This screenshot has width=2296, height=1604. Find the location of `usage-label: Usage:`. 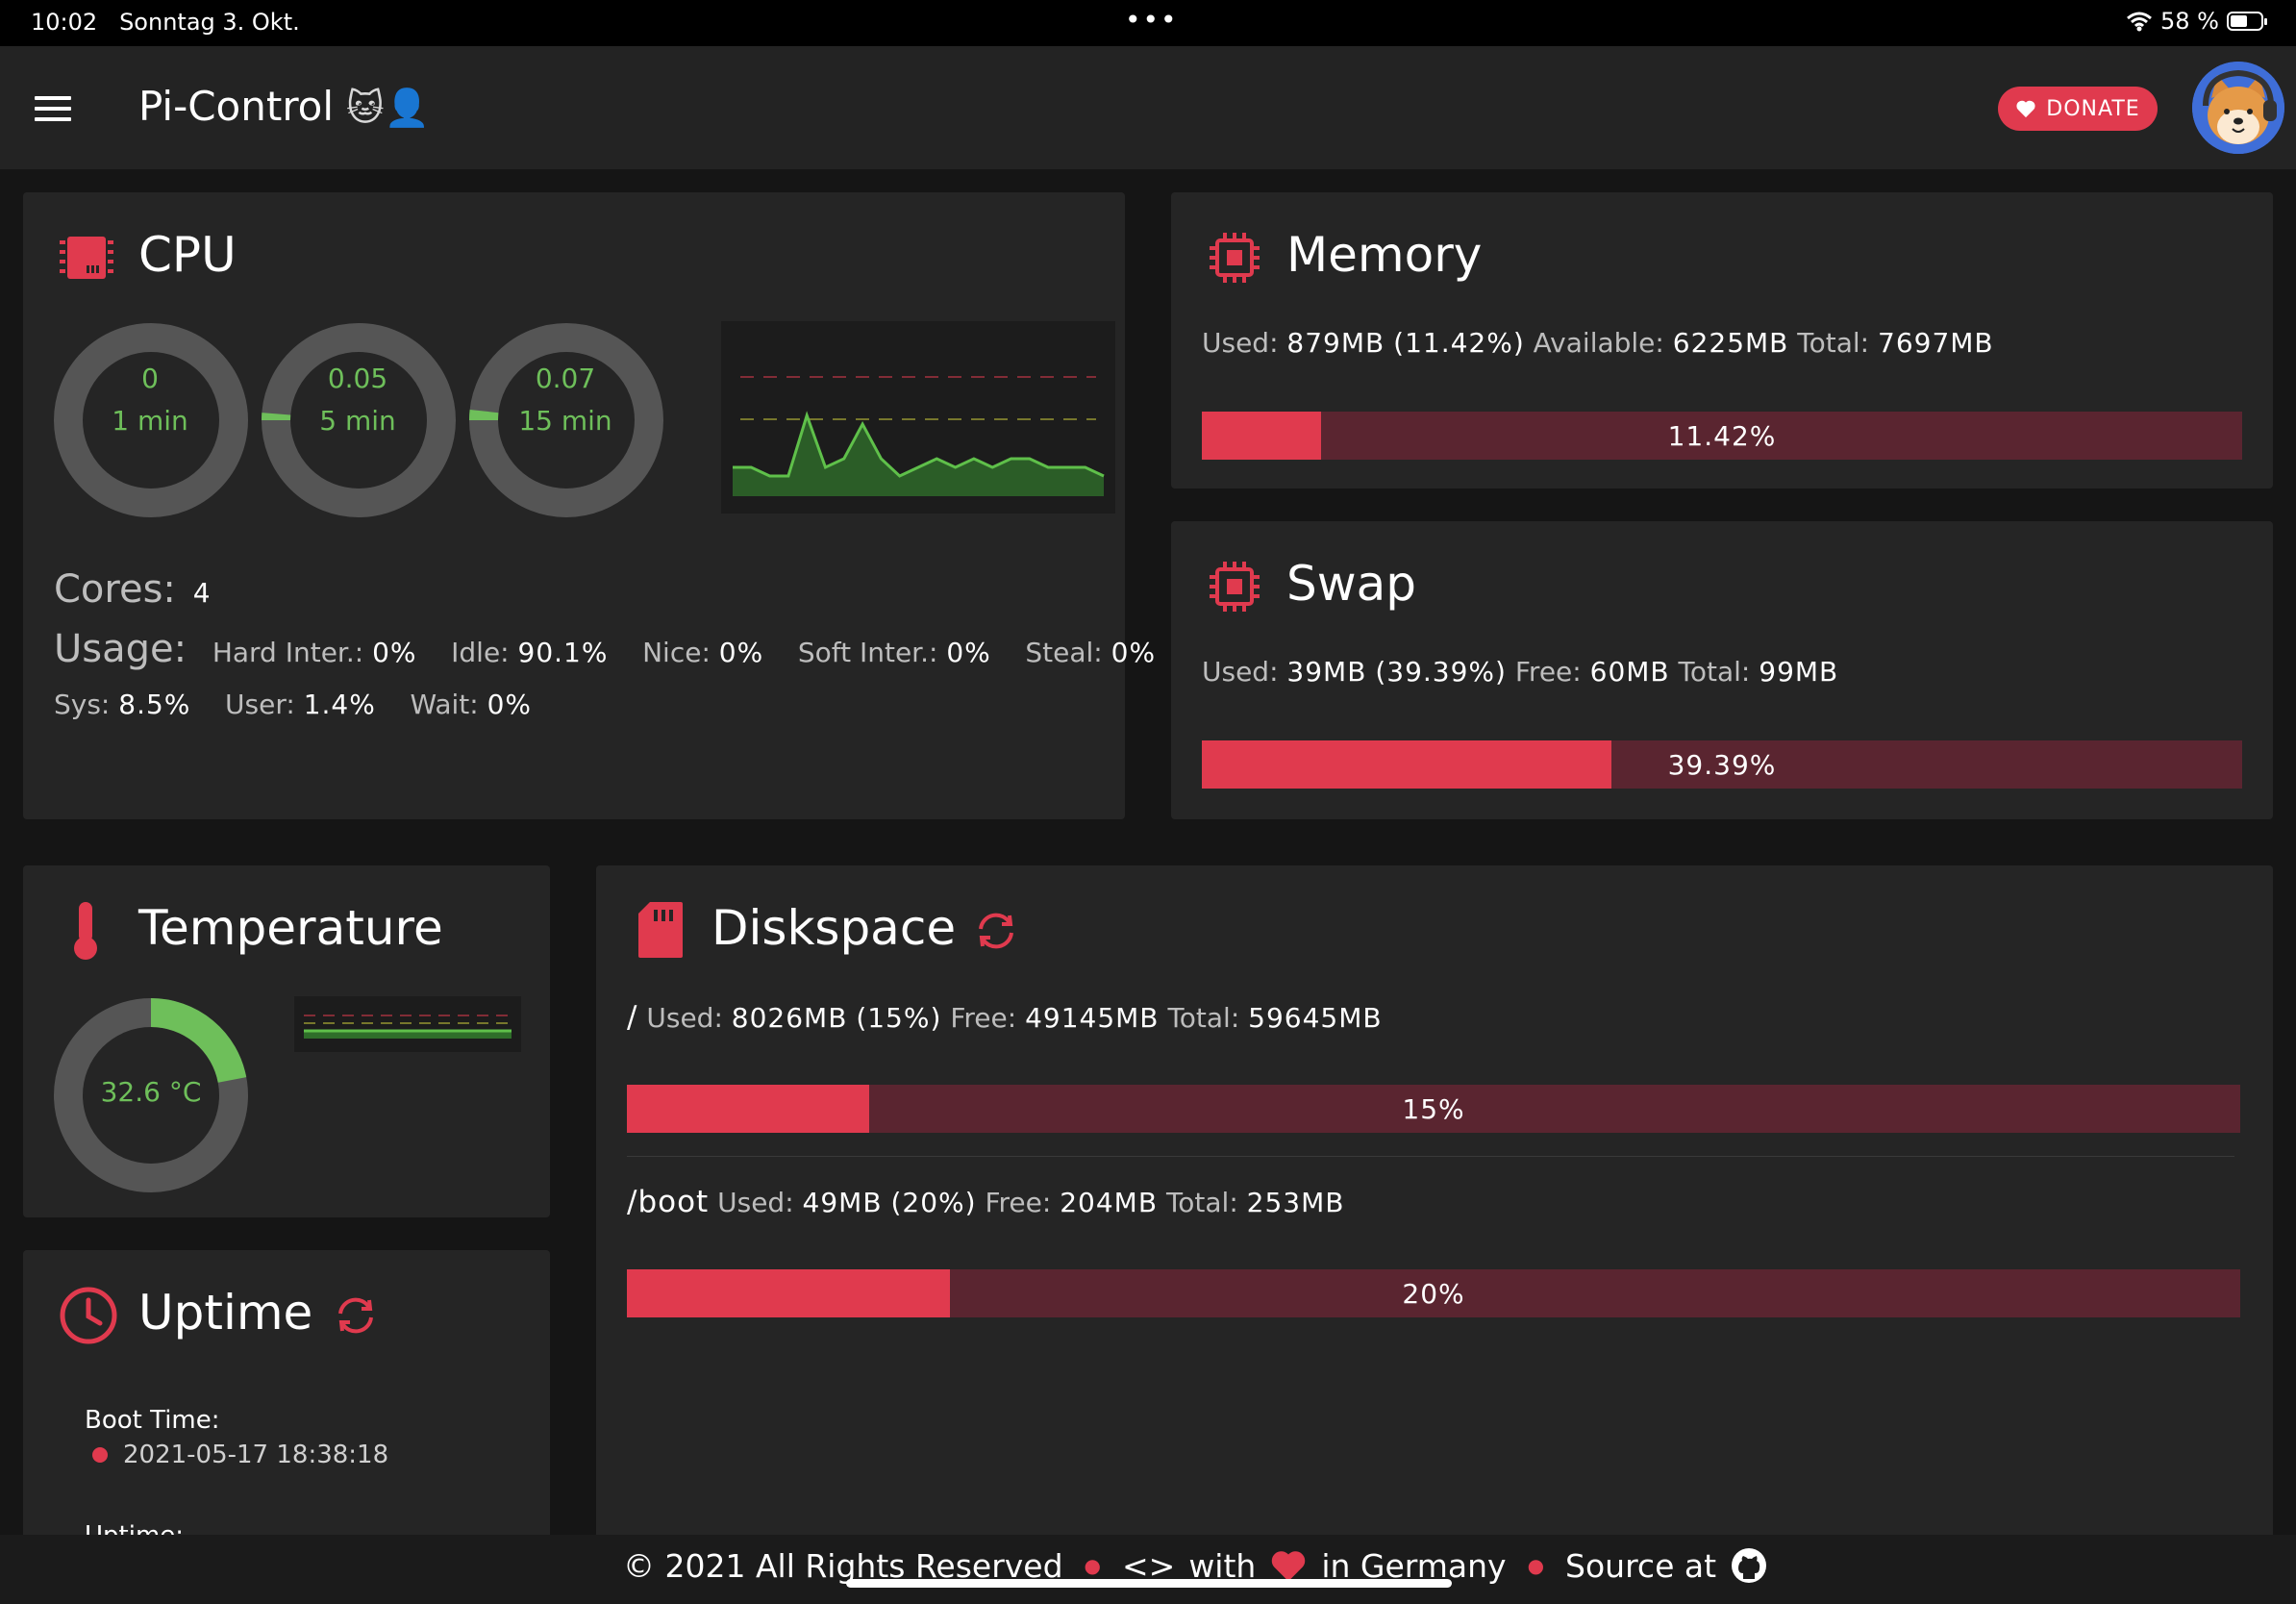

usage-label: Usage: is located at coordinates (120, 649).